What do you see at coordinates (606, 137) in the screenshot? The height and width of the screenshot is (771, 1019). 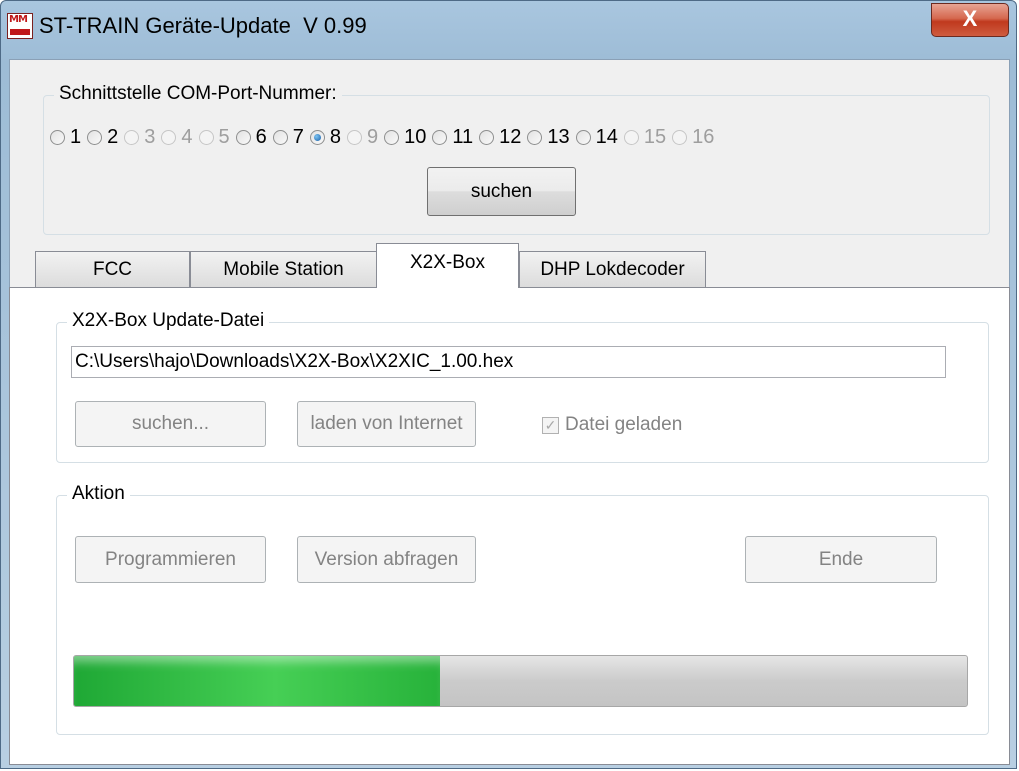 I see `com-port-label: 14` at bounding box center [606, 137].